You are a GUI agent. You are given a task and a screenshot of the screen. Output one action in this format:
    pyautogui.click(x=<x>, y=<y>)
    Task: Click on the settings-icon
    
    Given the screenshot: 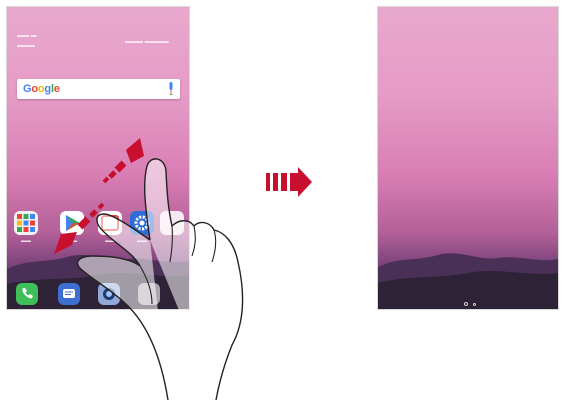 What is the action you would take?
    pyautogui.click(x=142, y=223)
    